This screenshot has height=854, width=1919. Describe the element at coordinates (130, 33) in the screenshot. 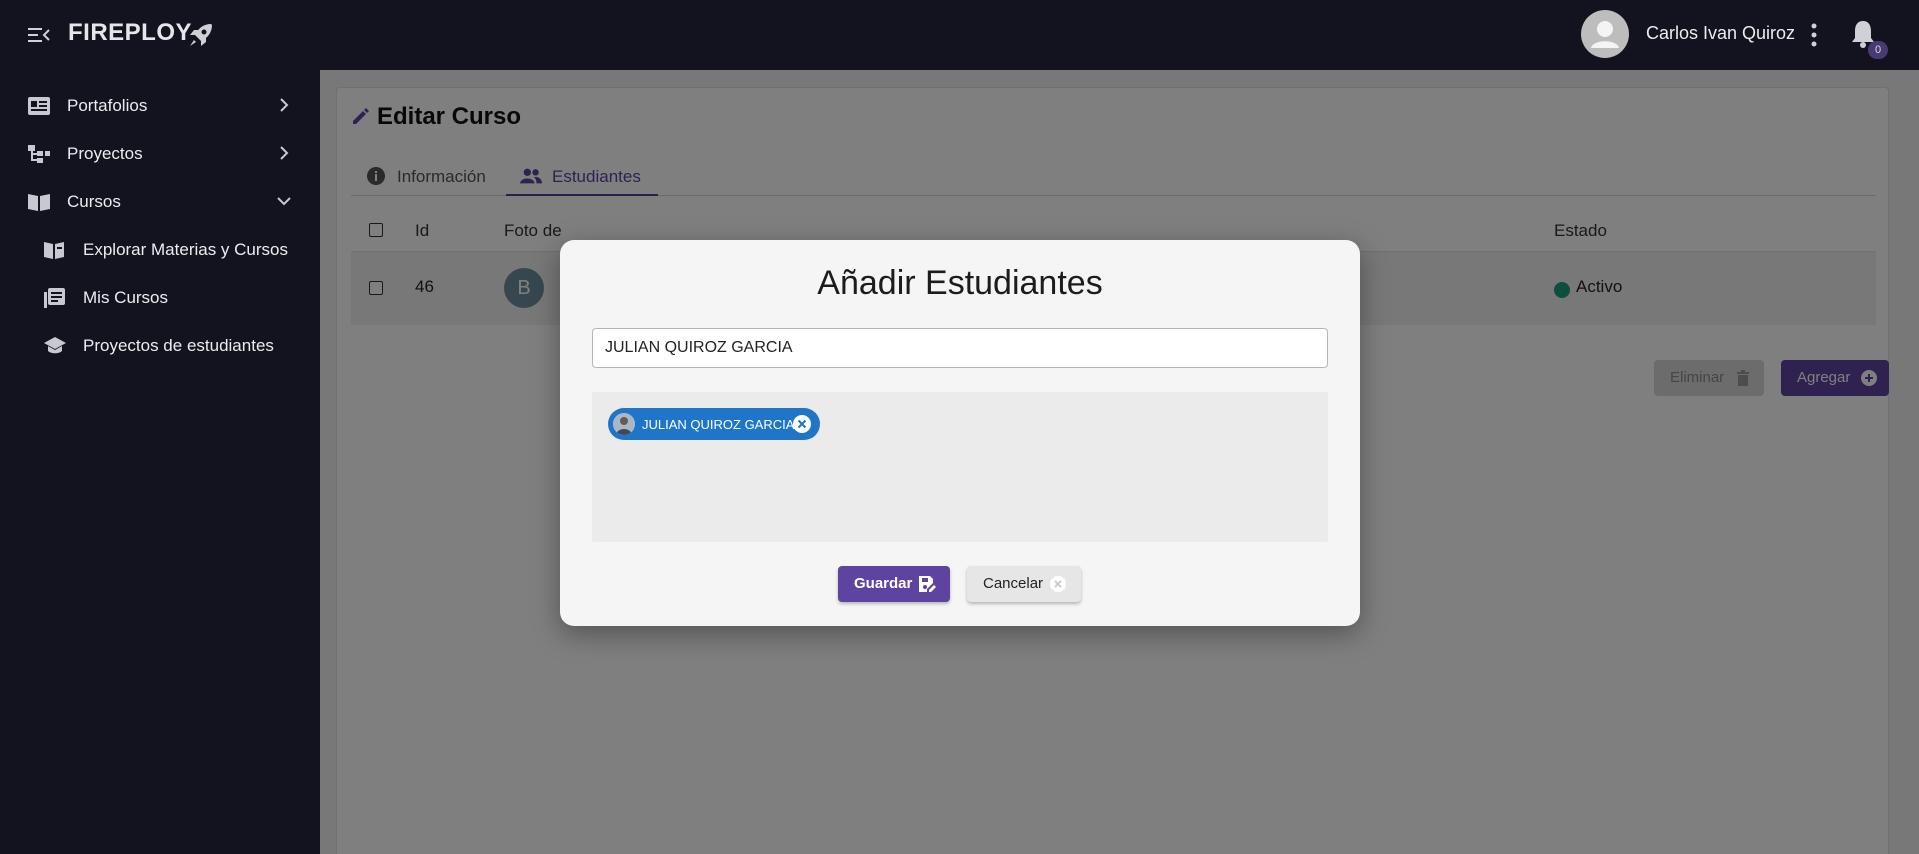

I see `brand-name: FIREPLOY` at that location.